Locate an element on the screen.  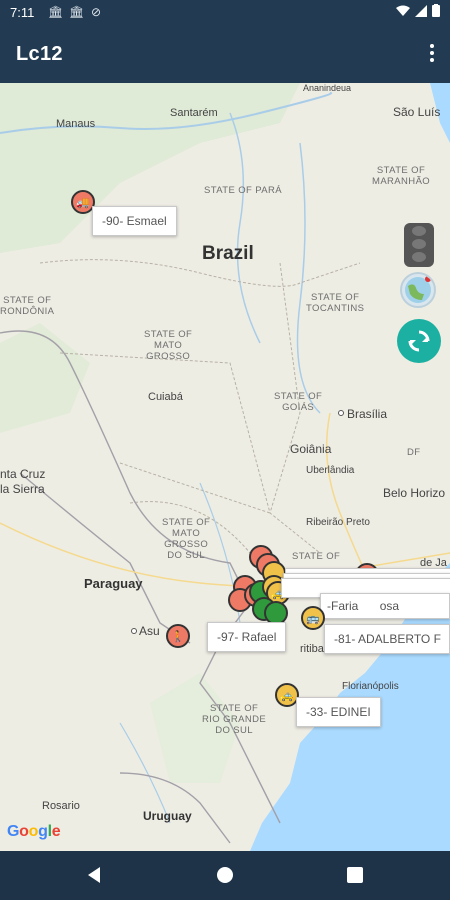
city-label-asuncion: Asu is located at coordinates (149, 631).